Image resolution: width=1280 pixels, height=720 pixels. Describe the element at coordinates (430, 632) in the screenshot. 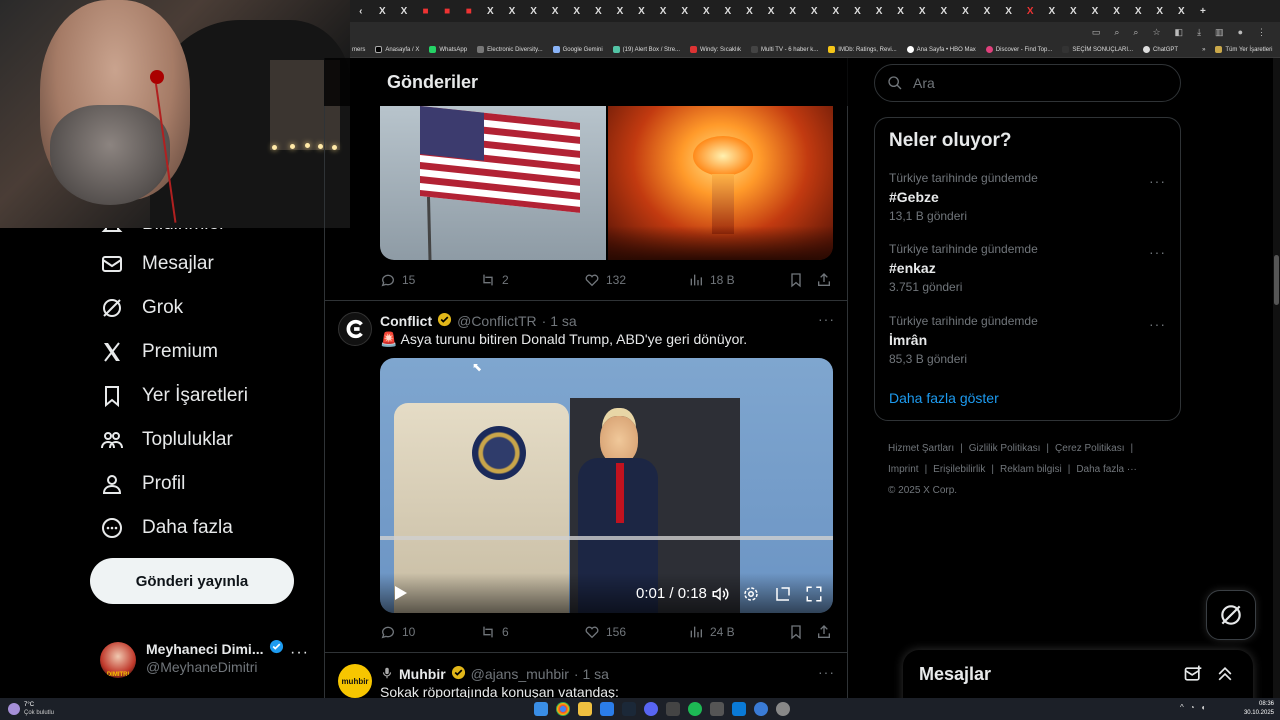

I see `reply-button: 10` at that location.